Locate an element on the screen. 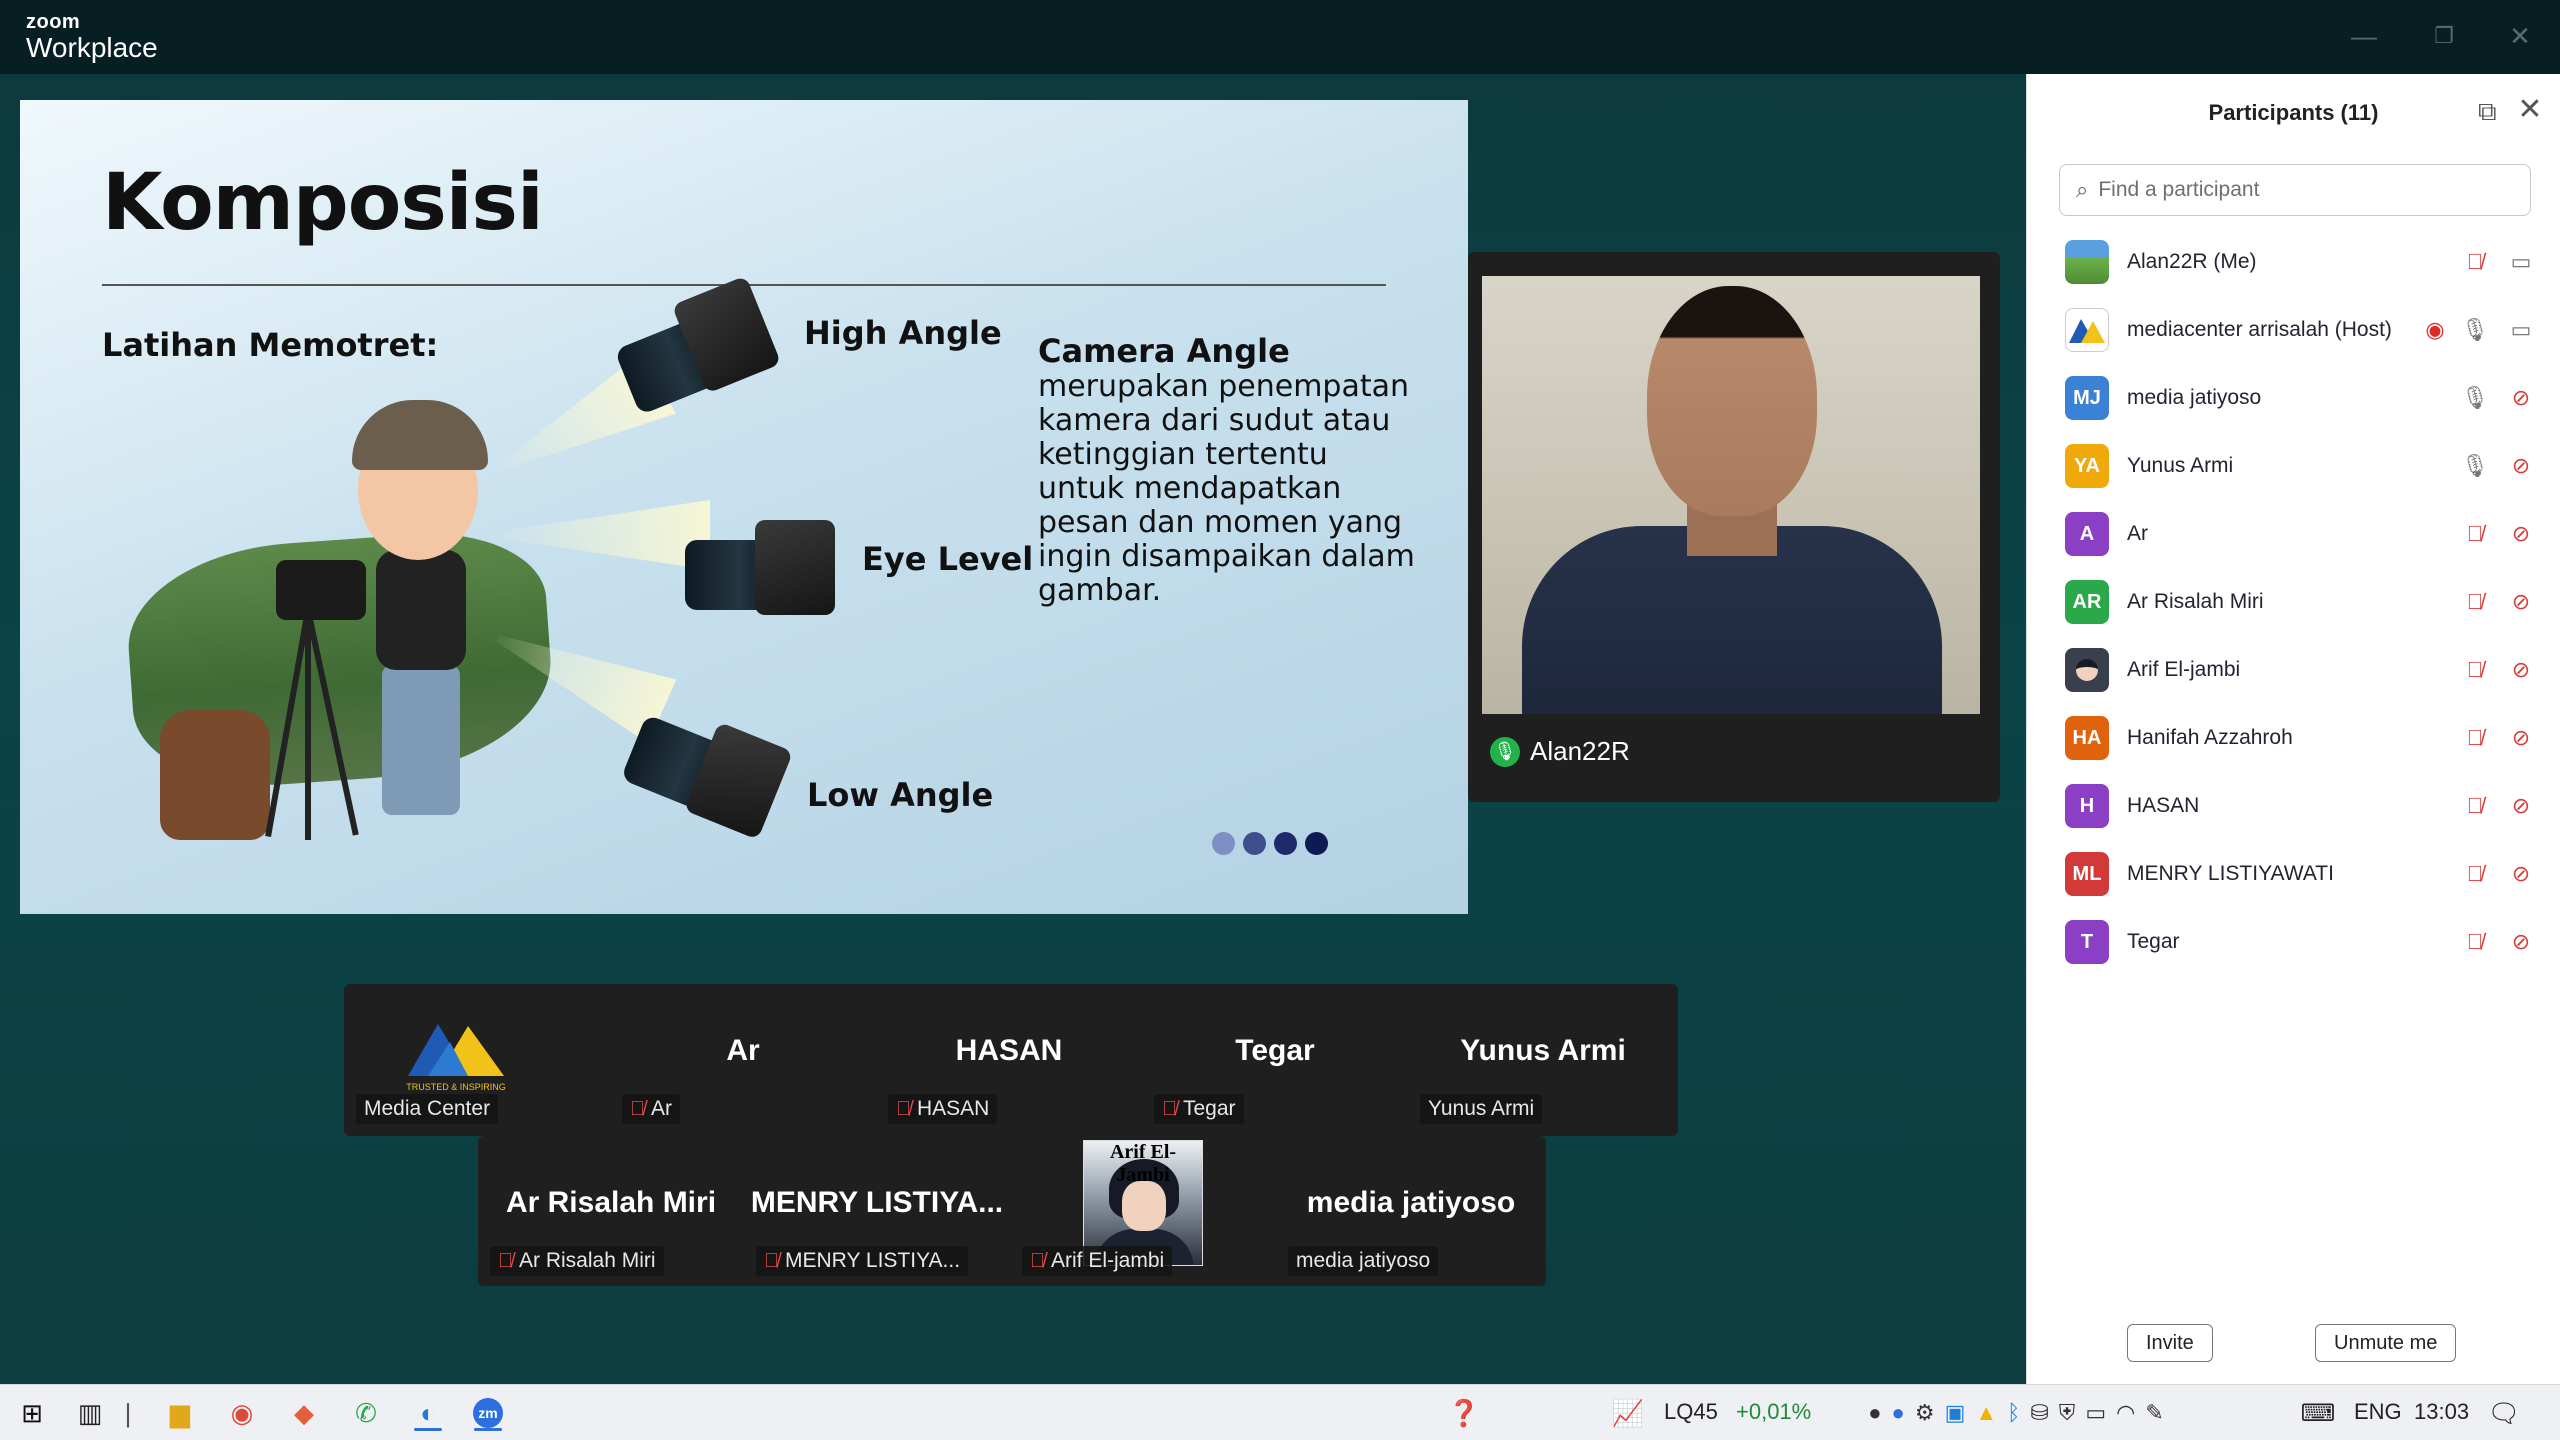 This screenshot has width=2560, height=1440. keyboard-icon: ⌨ is located at coordinates (2318, 1413).